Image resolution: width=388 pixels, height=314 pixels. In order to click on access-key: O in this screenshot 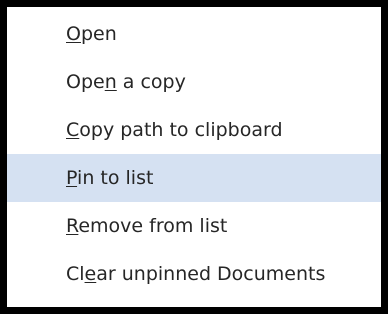, I will do `click(73, 34)`.